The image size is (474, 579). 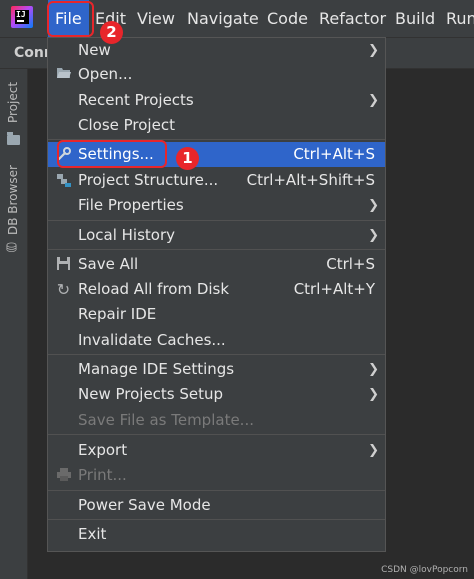 I want to click on menu-item-reload-all-from-disk: ↻ Reload All from Disk Ctrl+Alt+Y, so click(x=216, y=289).